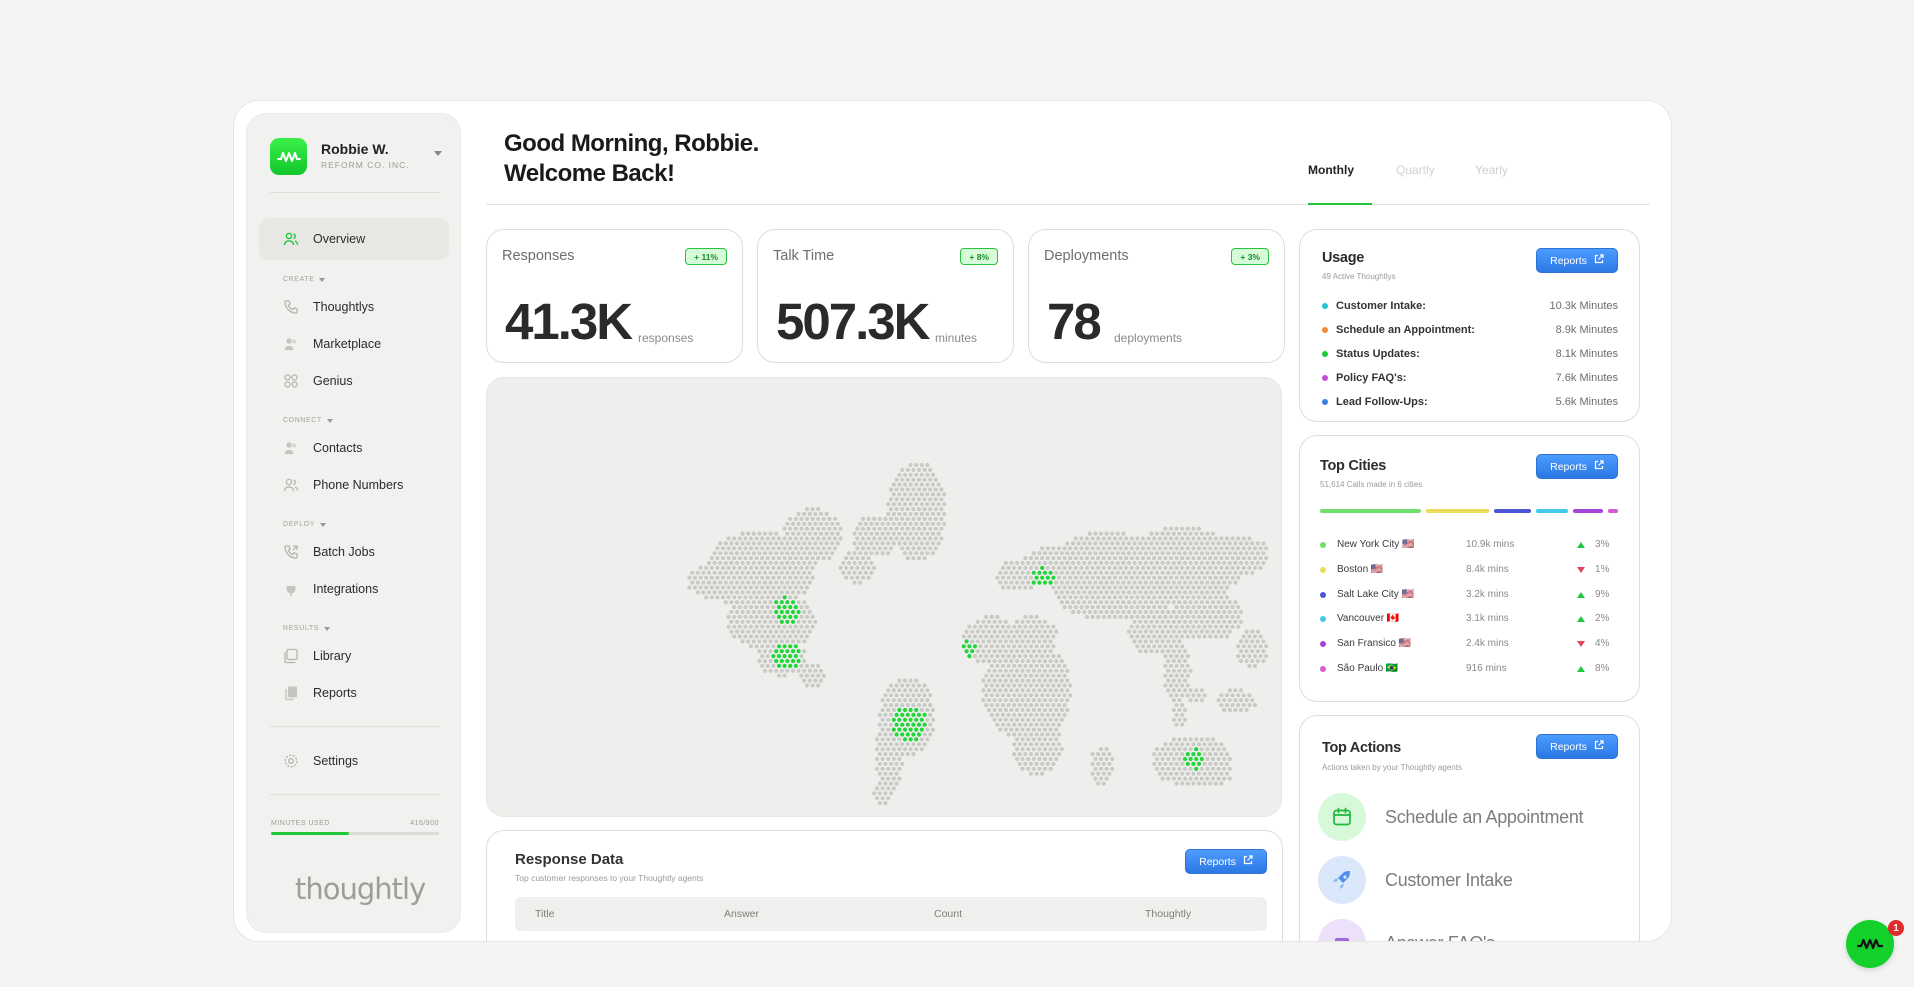  What do you see at coordinates (356, 158) in the screenshot?
I see `profile-switcher: Robbie W. REFORM CO. INC.` at bounding box center [356, 158].